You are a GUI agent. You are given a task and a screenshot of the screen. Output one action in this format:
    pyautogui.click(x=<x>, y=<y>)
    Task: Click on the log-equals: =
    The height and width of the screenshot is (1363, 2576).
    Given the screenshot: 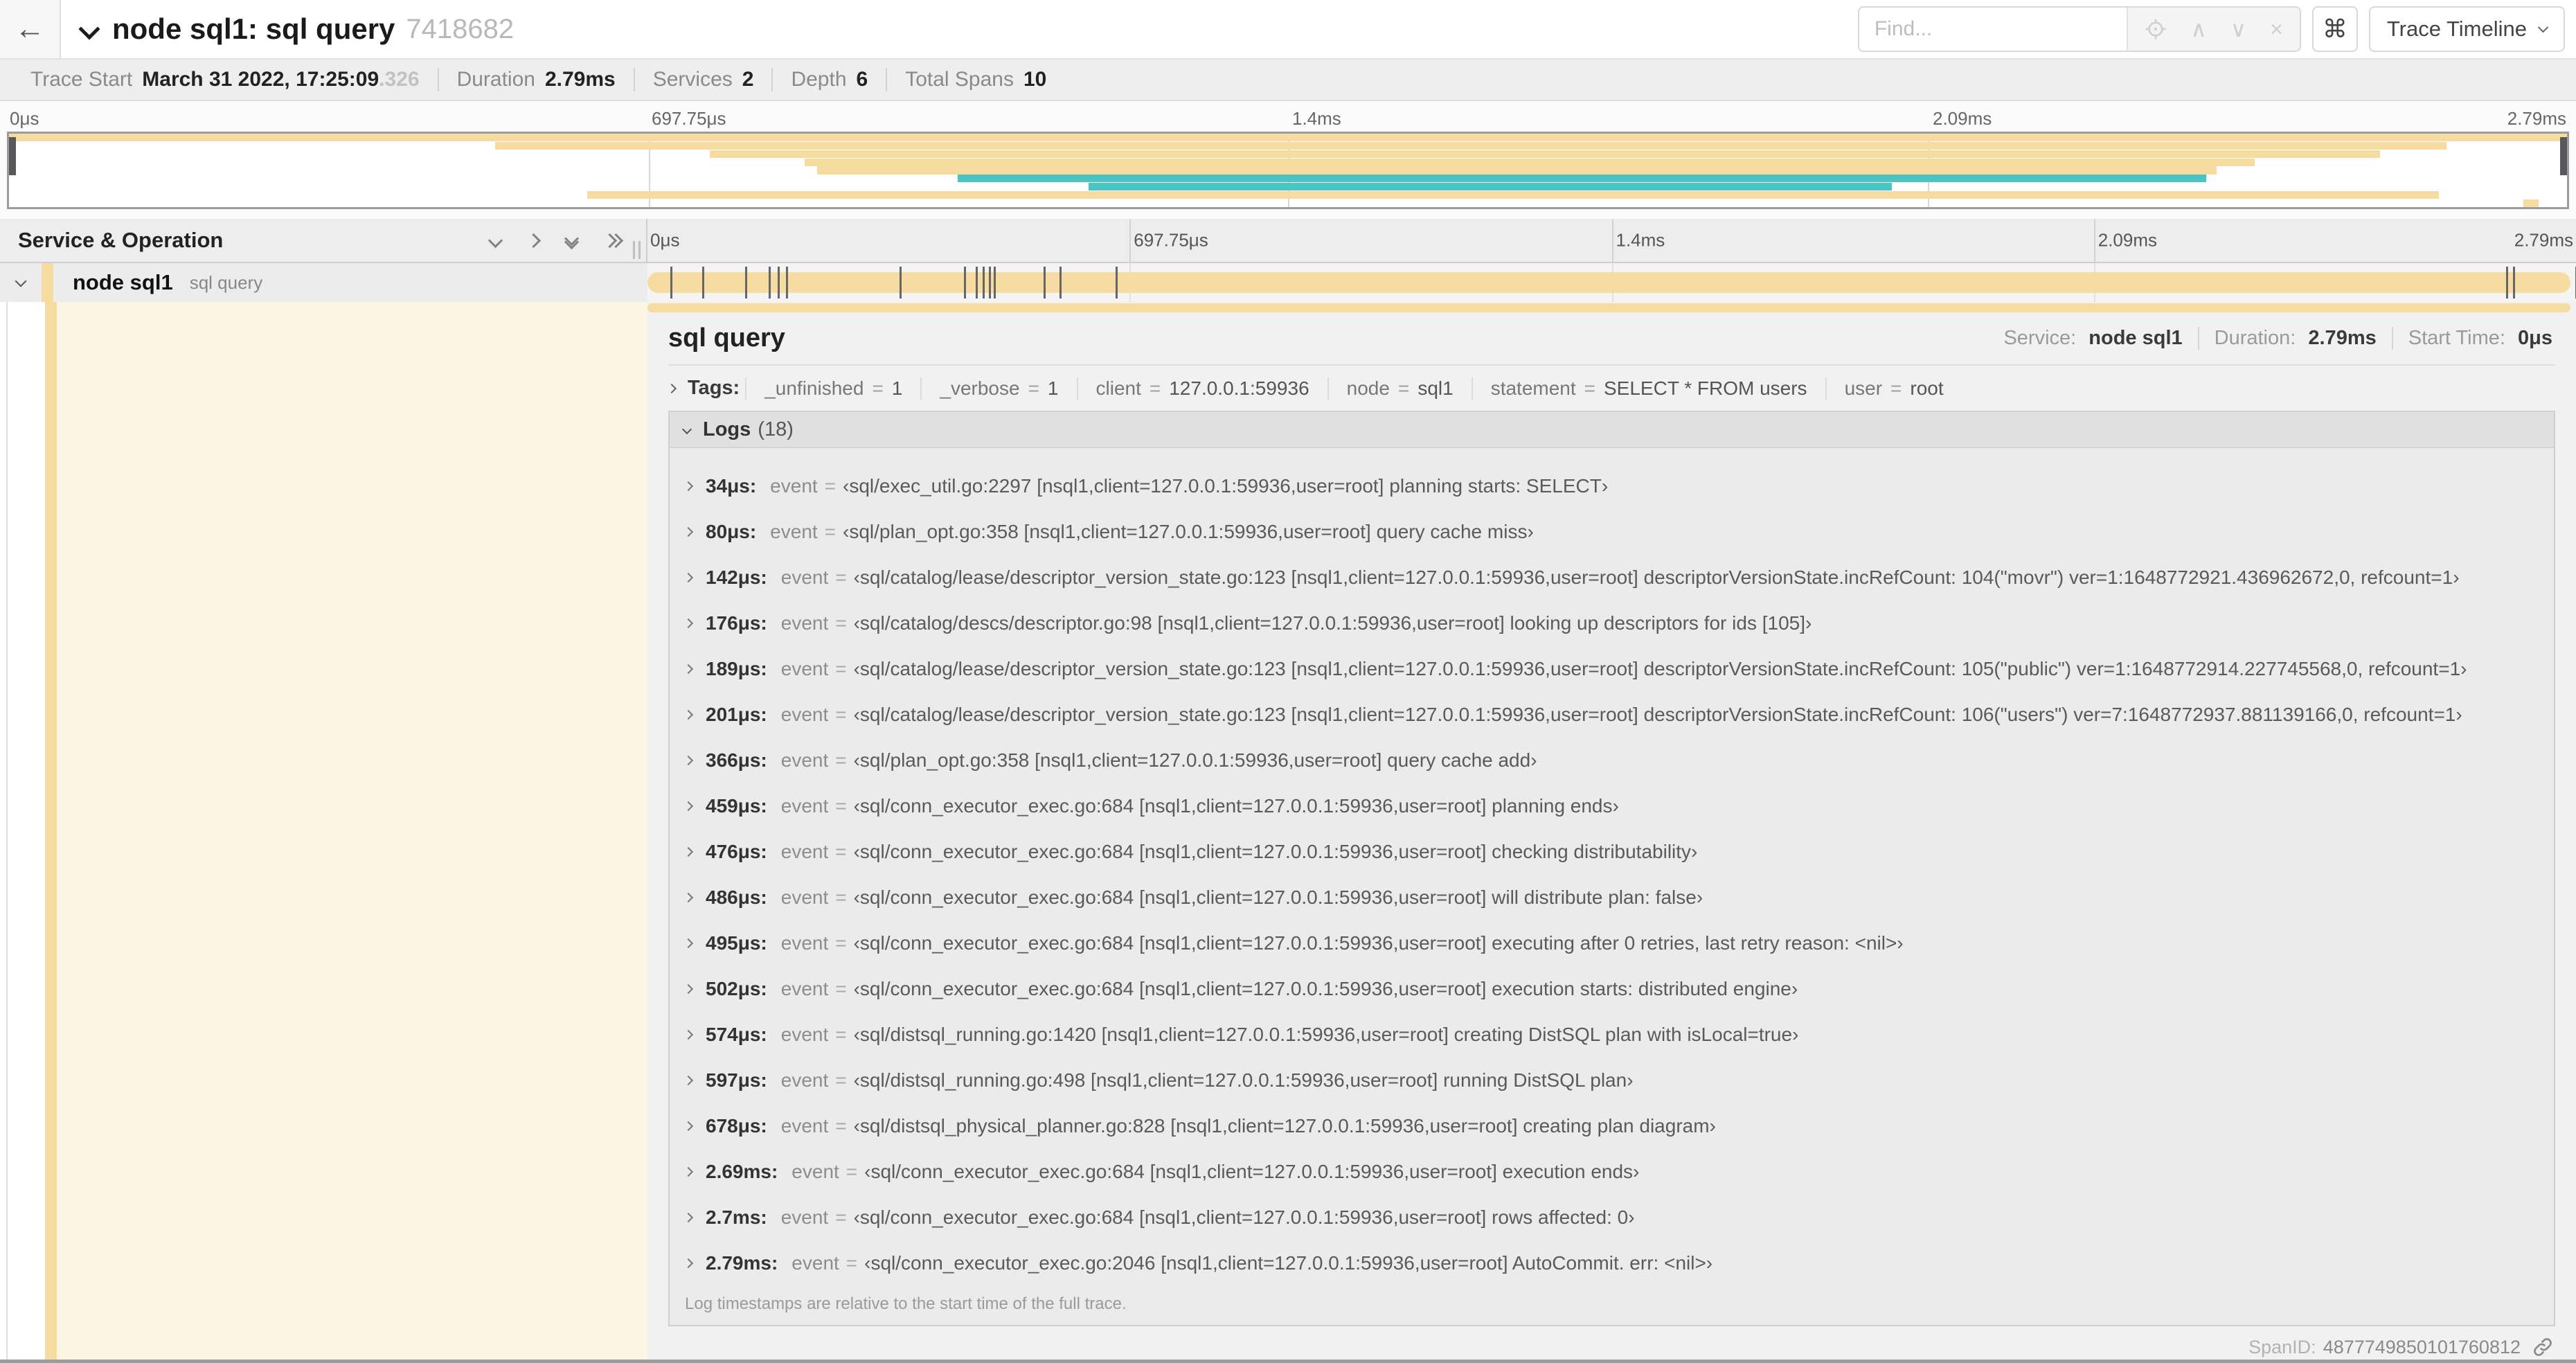 What is the action you would take?
    pyautogui.click(x=841, y=1126)
    